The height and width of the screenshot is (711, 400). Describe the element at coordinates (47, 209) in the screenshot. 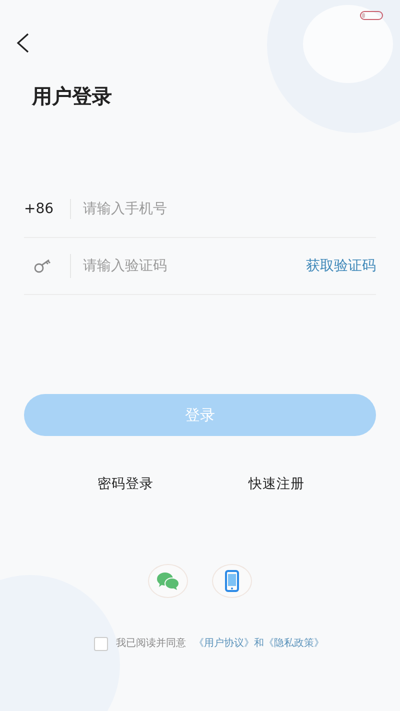

I see `country-code: +86` at that location.